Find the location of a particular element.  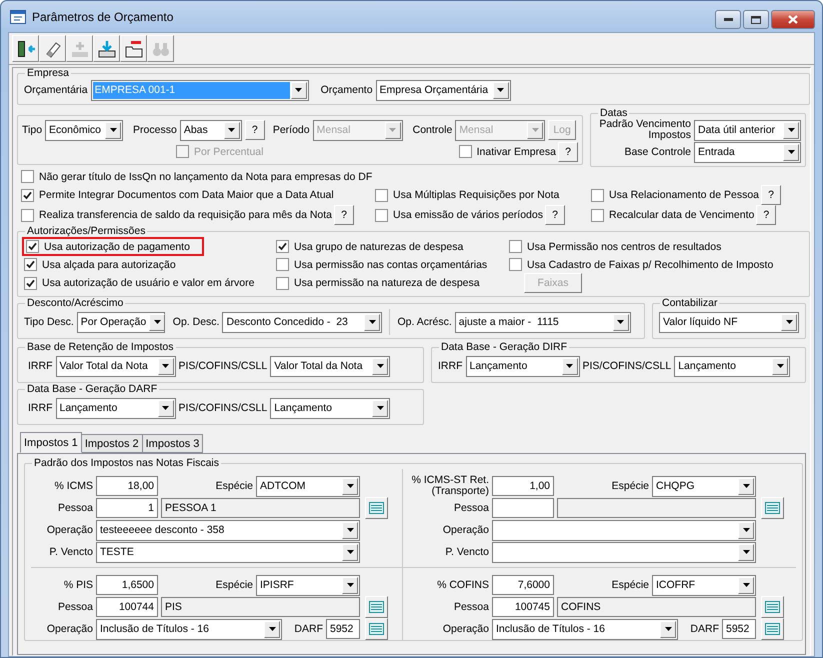

dropdown: Entrada is located at coordinates (747, 152).